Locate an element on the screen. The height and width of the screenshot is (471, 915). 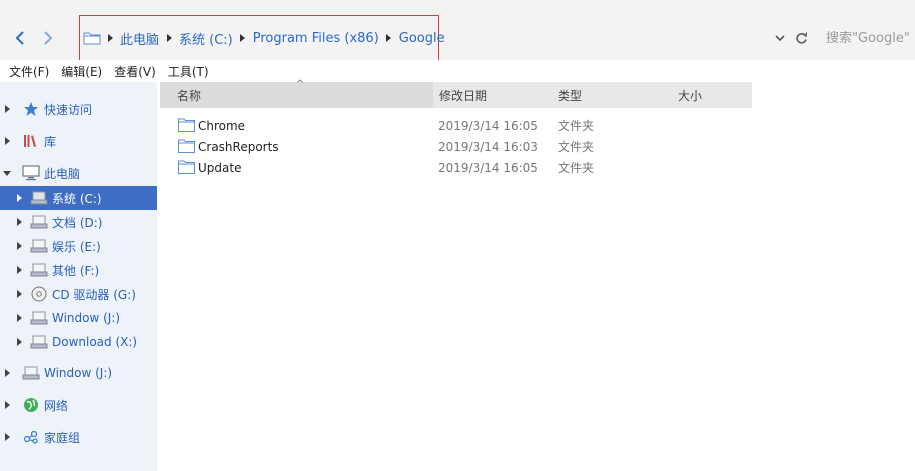
network-icon is located at coordinates (31, 405).